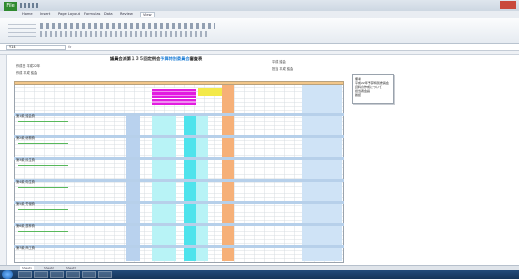 This screenshot has width=519, height=279. I want to click on column-headers, so click(259, 53).